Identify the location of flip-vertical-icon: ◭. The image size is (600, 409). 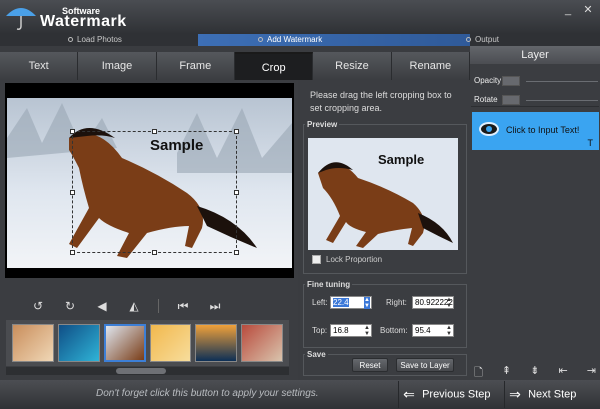
(134, 306).